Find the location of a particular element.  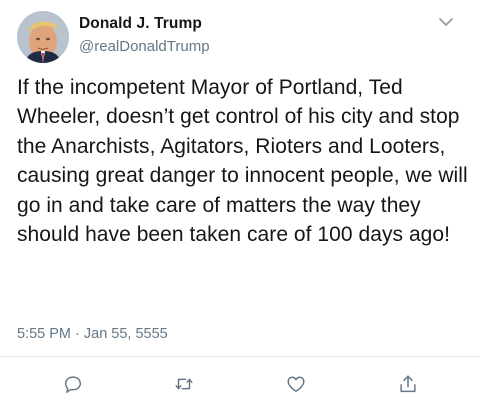

avatar-image is located at coordinates (43, 37).